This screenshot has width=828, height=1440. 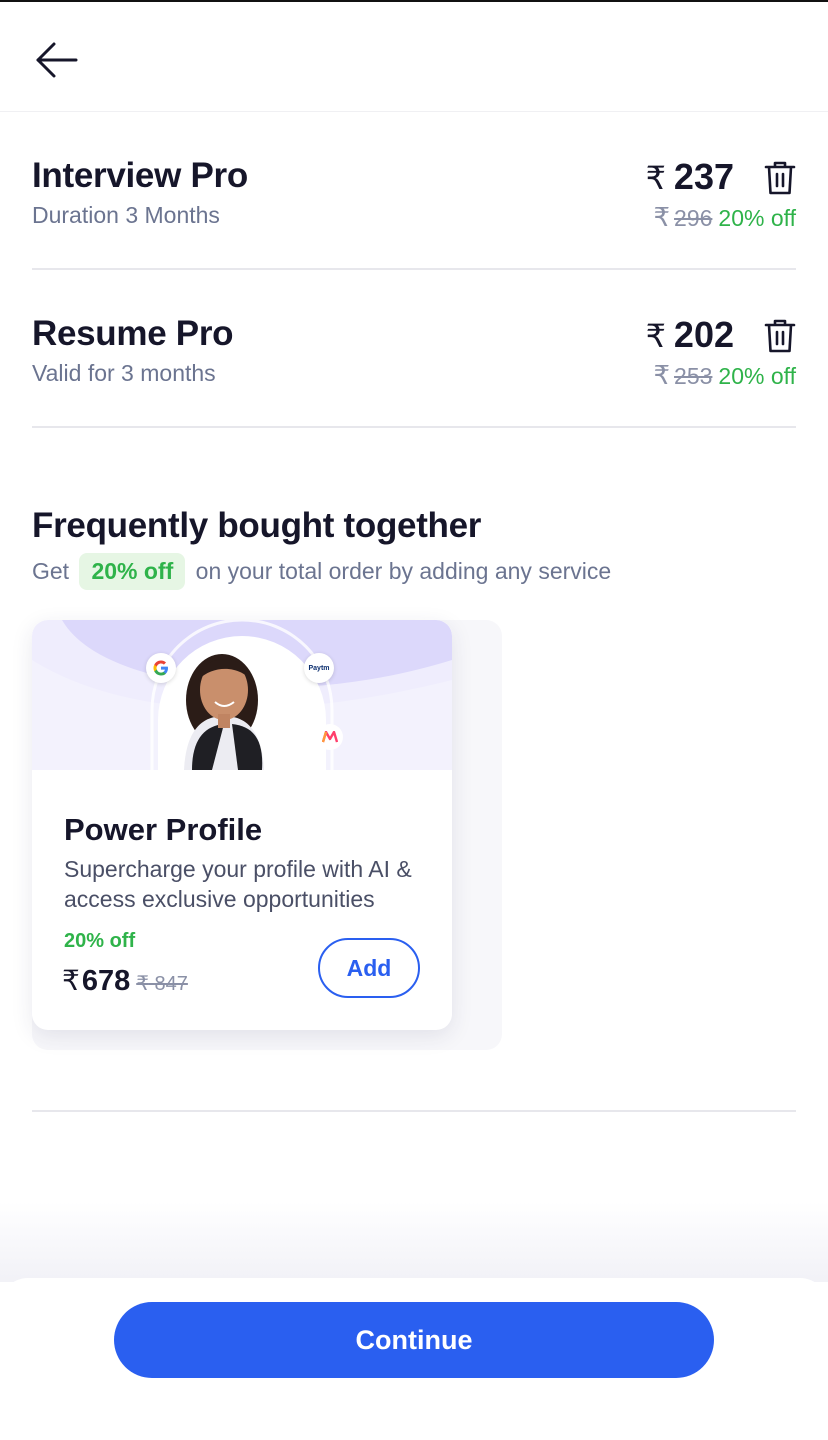 What do you see at coordinates (51, 571) in the screenshot?
I see `subtitle-prefix: Get` at bounding box center [51, 571].